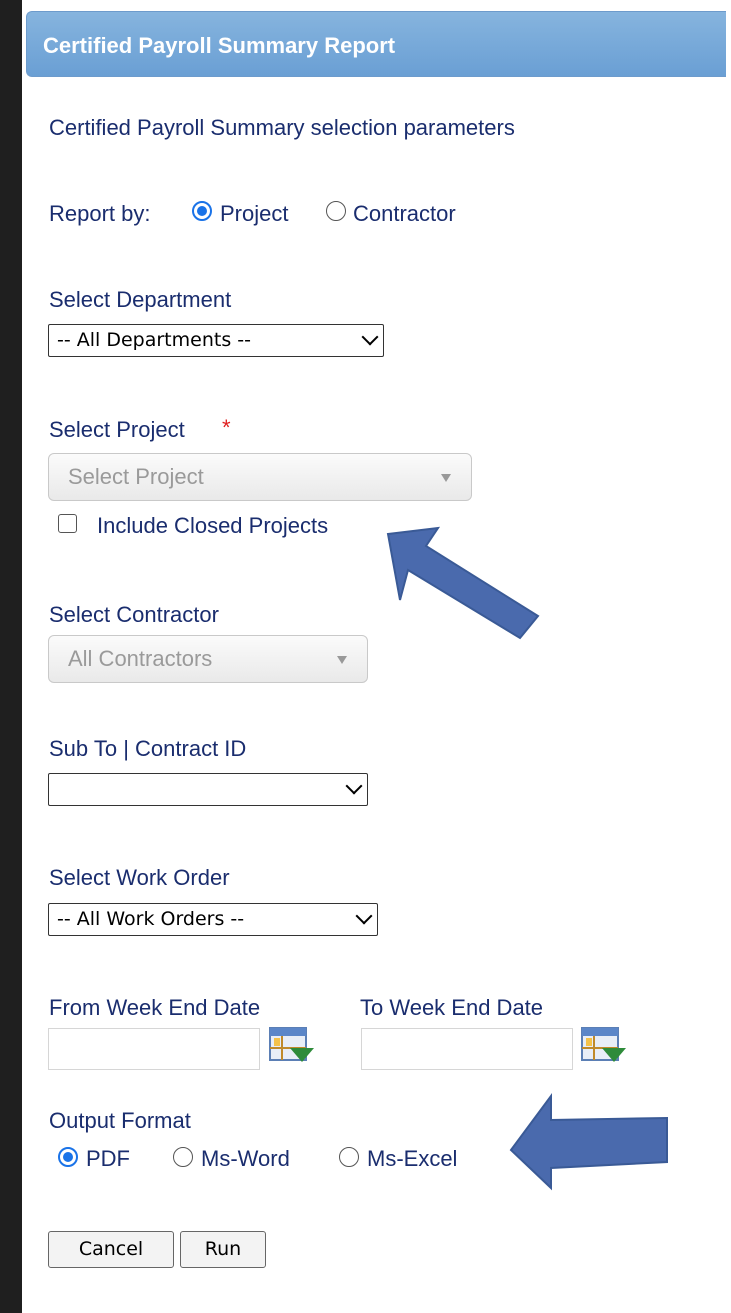  I want to click on contractor-select: All Contractors, so click(208, 659).